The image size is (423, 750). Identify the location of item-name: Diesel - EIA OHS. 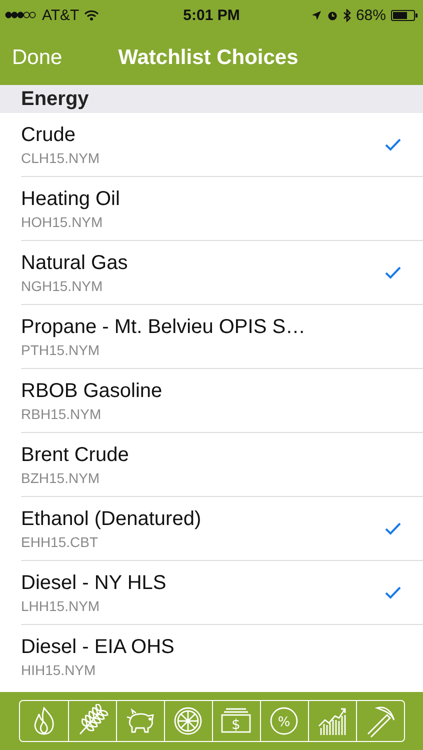
(97, 647).